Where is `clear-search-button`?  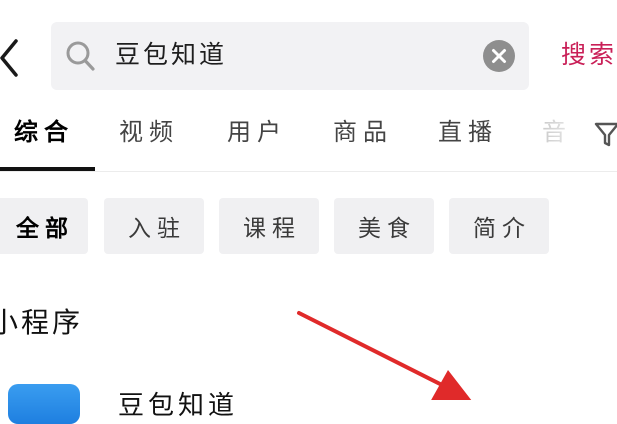 clear-search-button is located at coordinates (499, 56).